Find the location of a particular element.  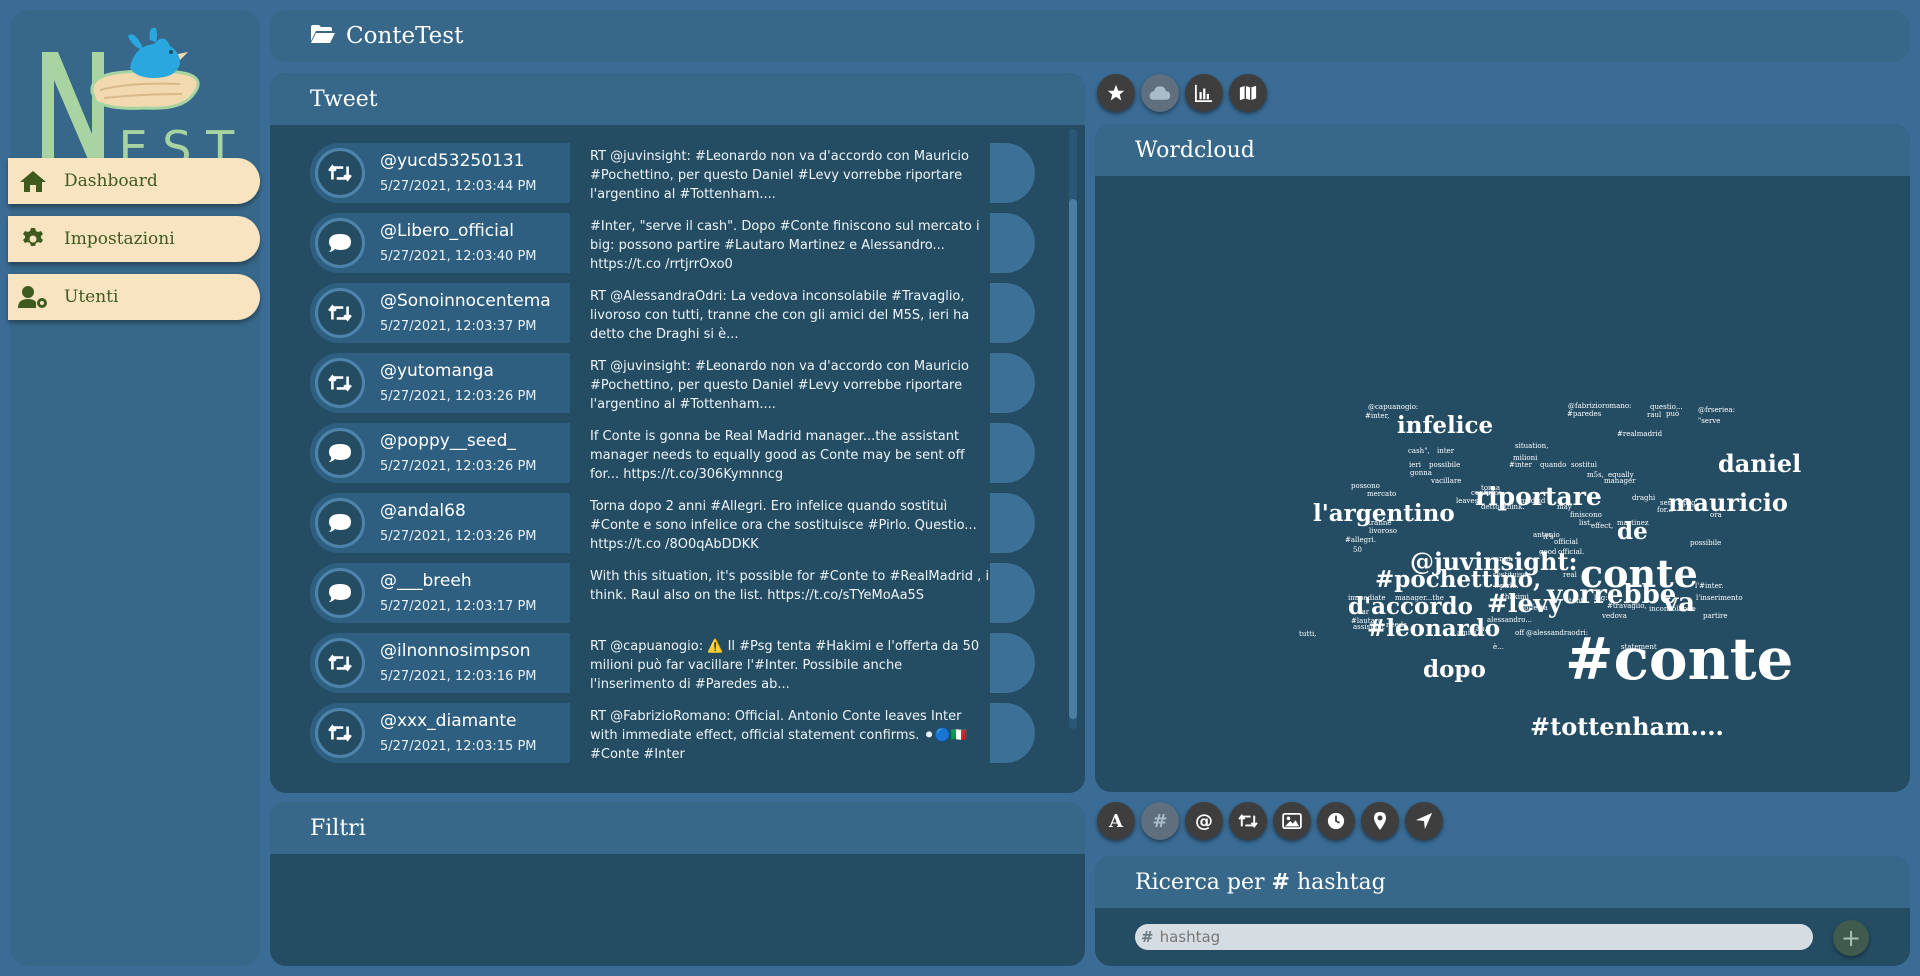

wordcloud-word: infelice is located at coordinates (1445, 425).